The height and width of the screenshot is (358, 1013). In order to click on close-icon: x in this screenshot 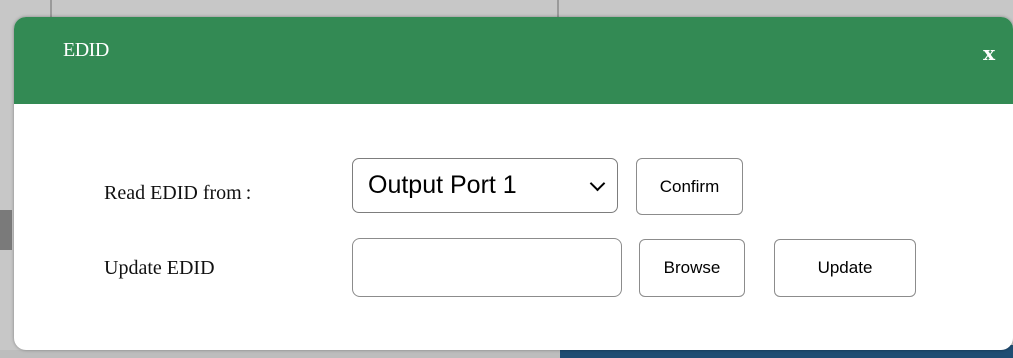, I will do `click(989, 53)`.